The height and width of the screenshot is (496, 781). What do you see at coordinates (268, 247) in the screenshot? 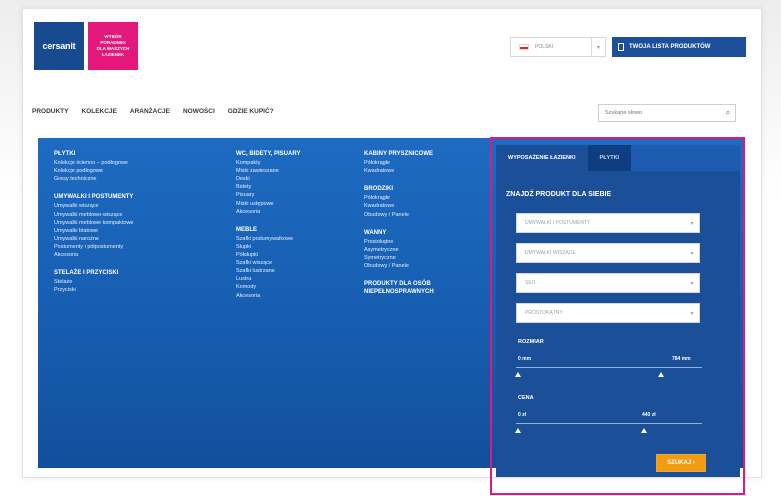
I see `menu-item: Słupki` at bounding box center [268, 247].